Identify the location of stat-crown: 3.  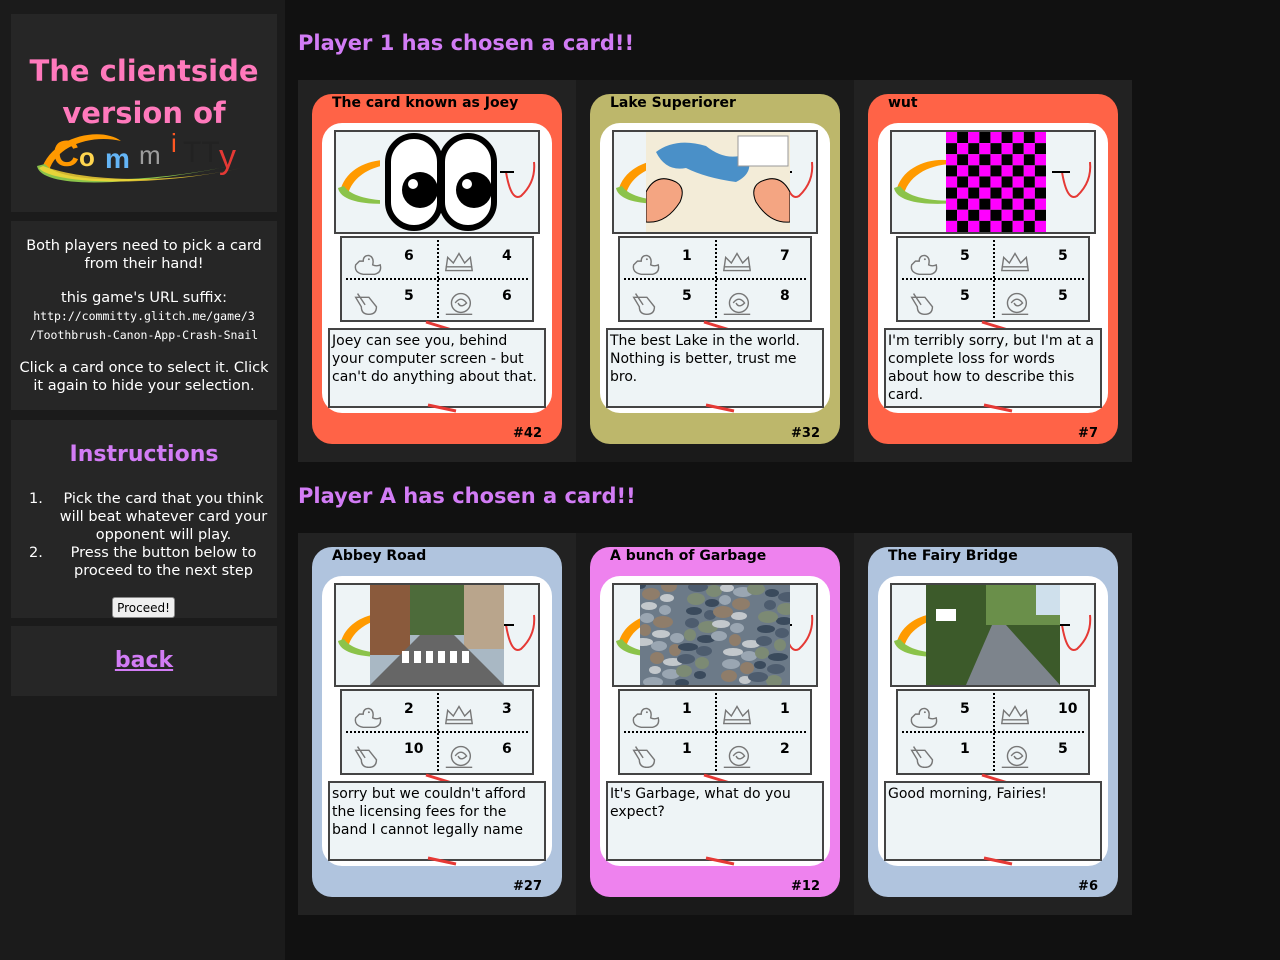
(483, 713).